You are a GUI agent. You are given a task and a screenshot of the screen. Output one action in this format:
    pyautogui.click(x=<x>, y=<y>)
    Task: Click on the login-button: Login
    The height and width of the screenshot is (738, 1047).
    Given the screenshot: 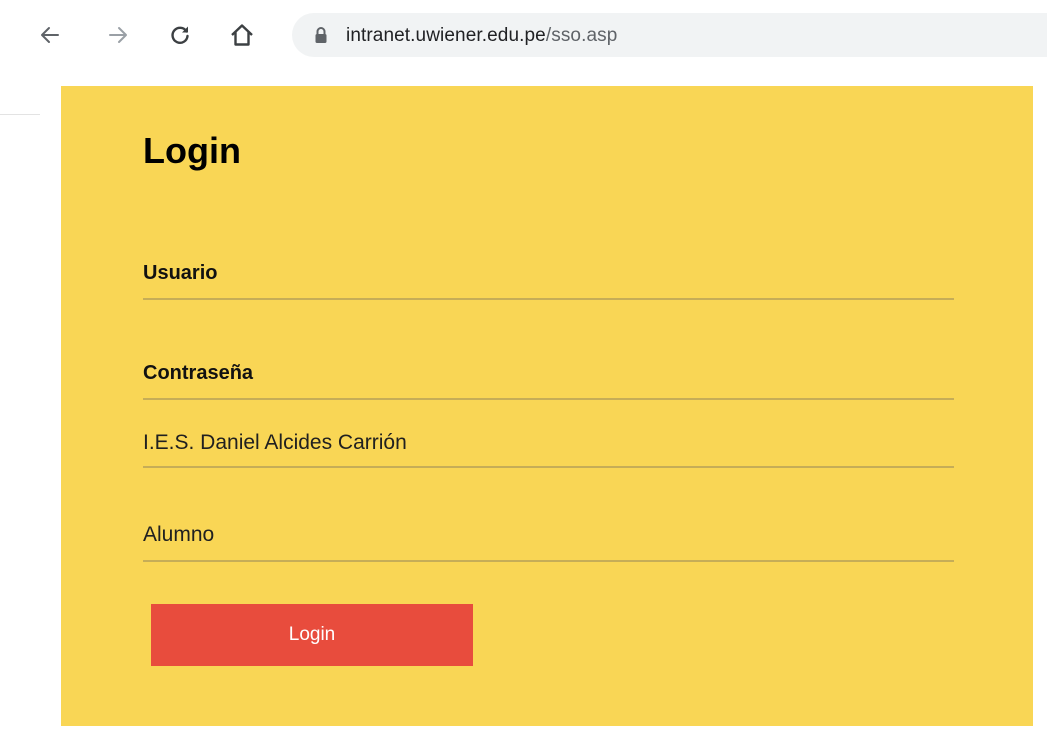 What is the action you would take?
    pyautogui.click(x=312, y=635)
    